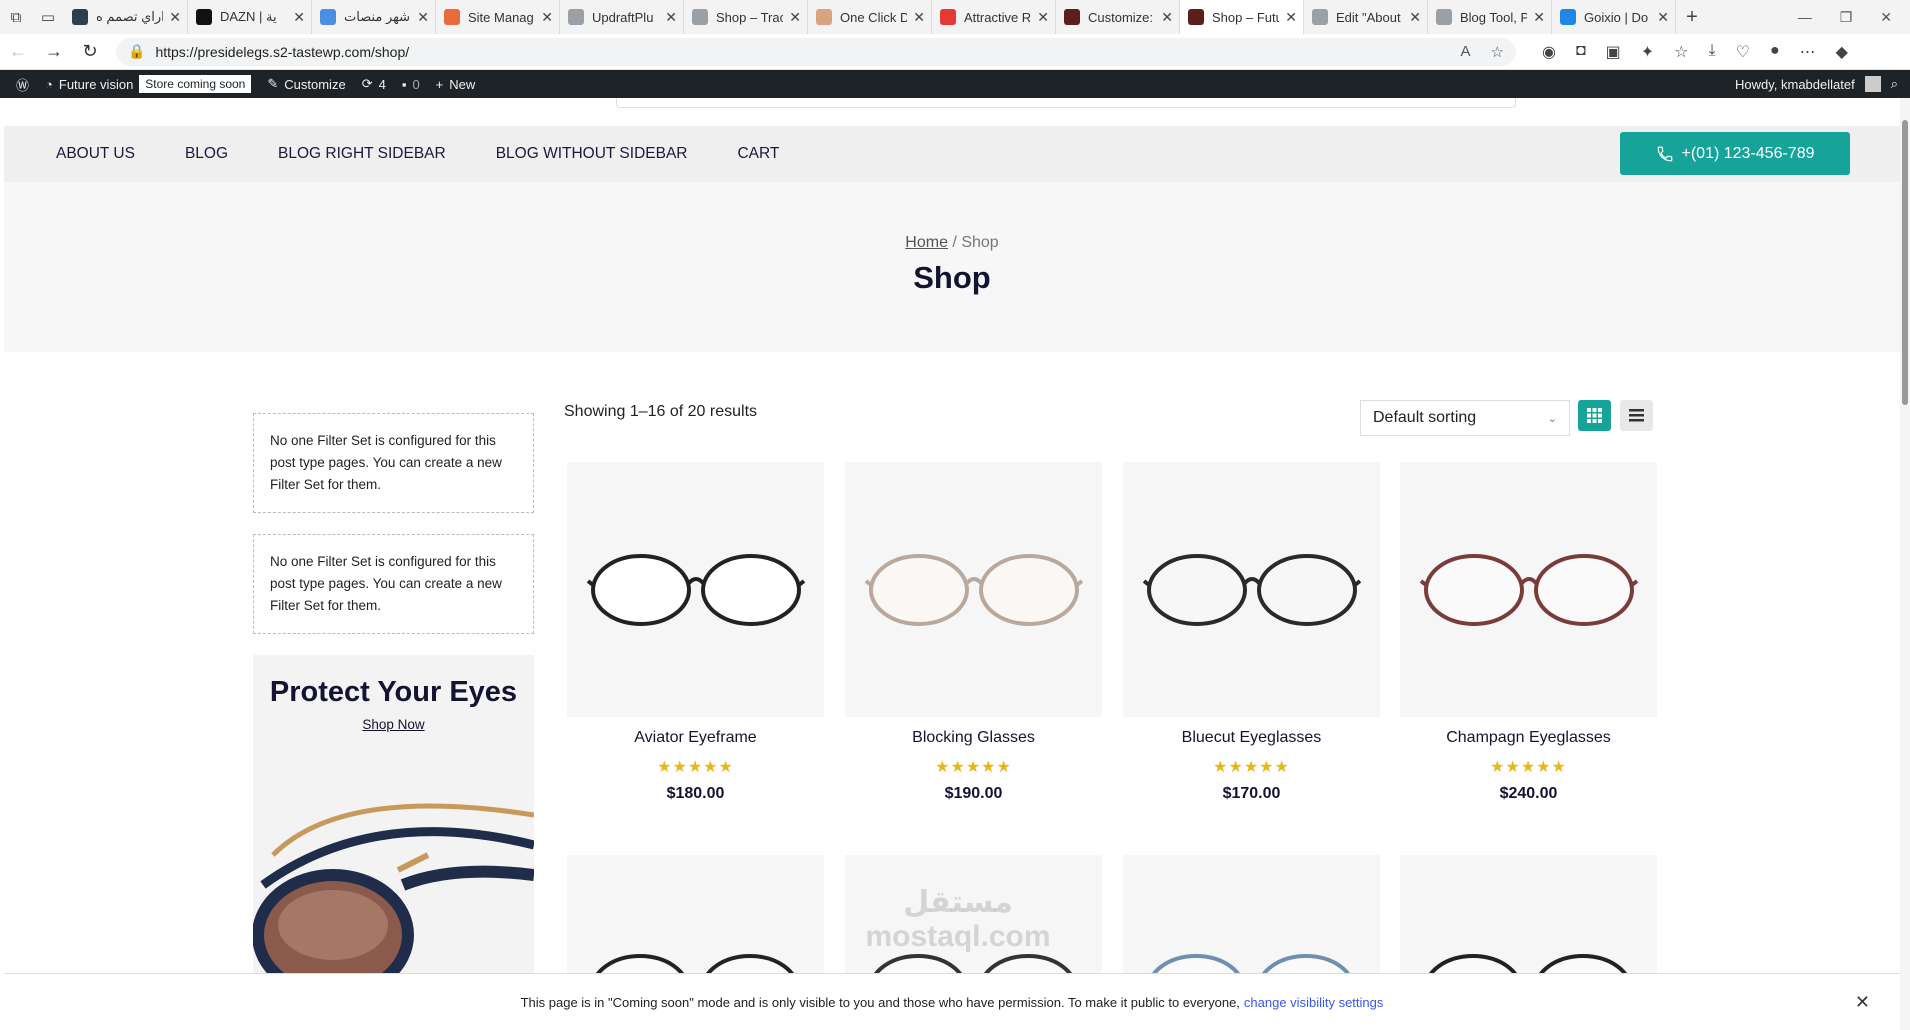 Image resolution: width=1910 pixels, height=1030 pixels. I want to click on extension-icon: ◉, so click(1549, 52).